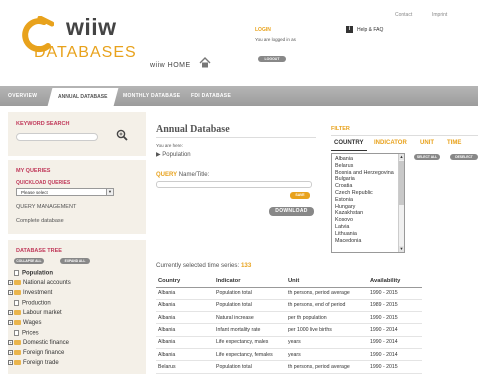 This screenshot has height=374, width=478. What do you see at coordinates (368, 207) in the screenshot?
I see `country-option: Hungary` at bounding box center [368, 207].